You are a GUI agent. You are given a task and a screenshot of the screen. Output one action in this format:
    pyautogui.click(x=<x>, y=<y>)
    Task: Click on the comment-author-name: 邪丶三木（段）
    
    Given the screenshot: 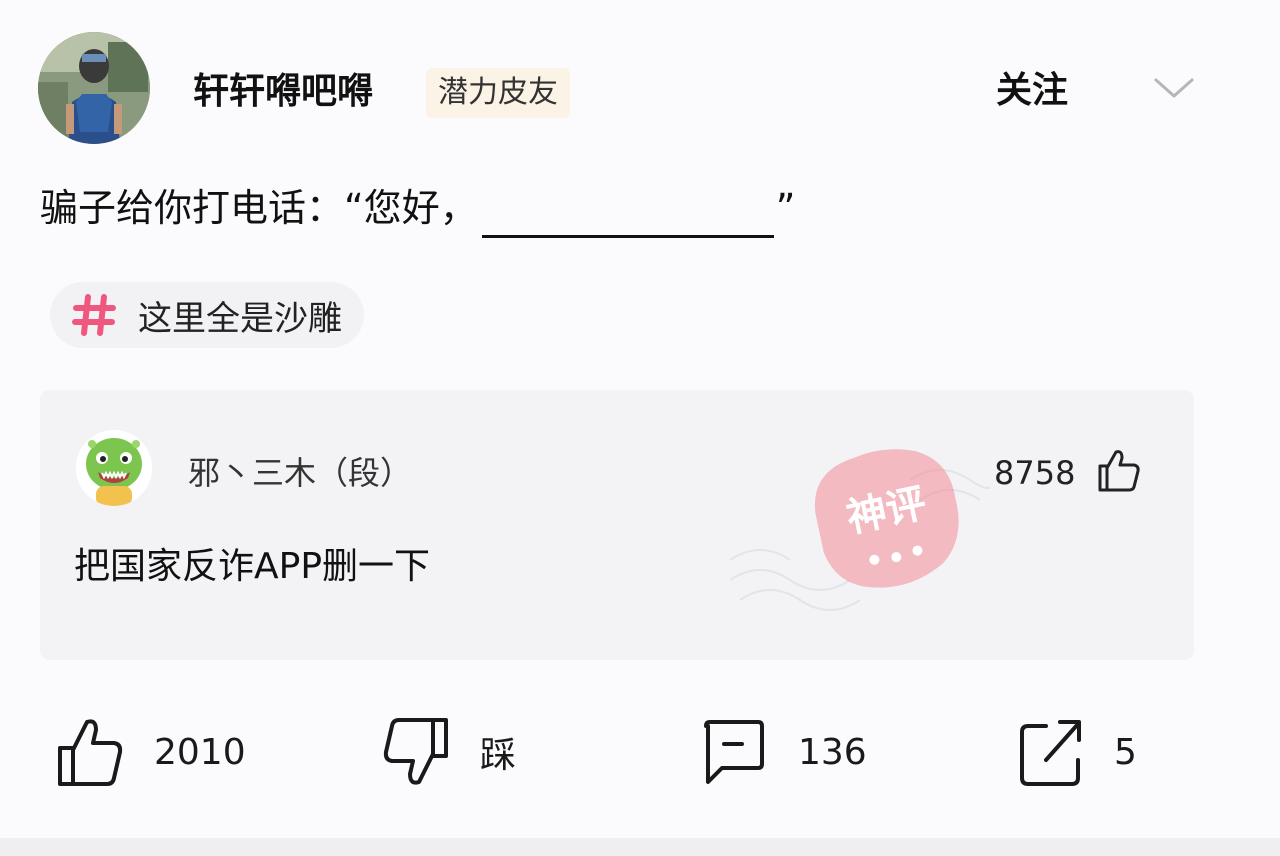 What is the action you would take?
    pyautogui.click(x=300, y=473)
    